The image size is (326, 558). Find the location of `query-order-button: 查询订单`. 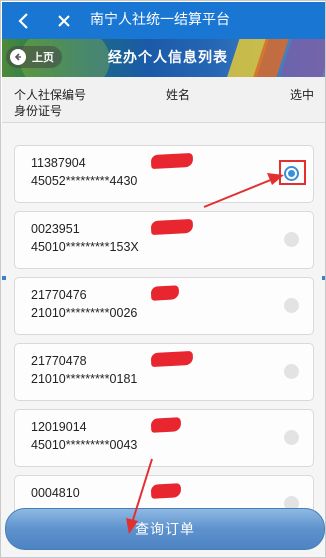

query-order-button: 查询订单 is located at coordinates (165, 529).